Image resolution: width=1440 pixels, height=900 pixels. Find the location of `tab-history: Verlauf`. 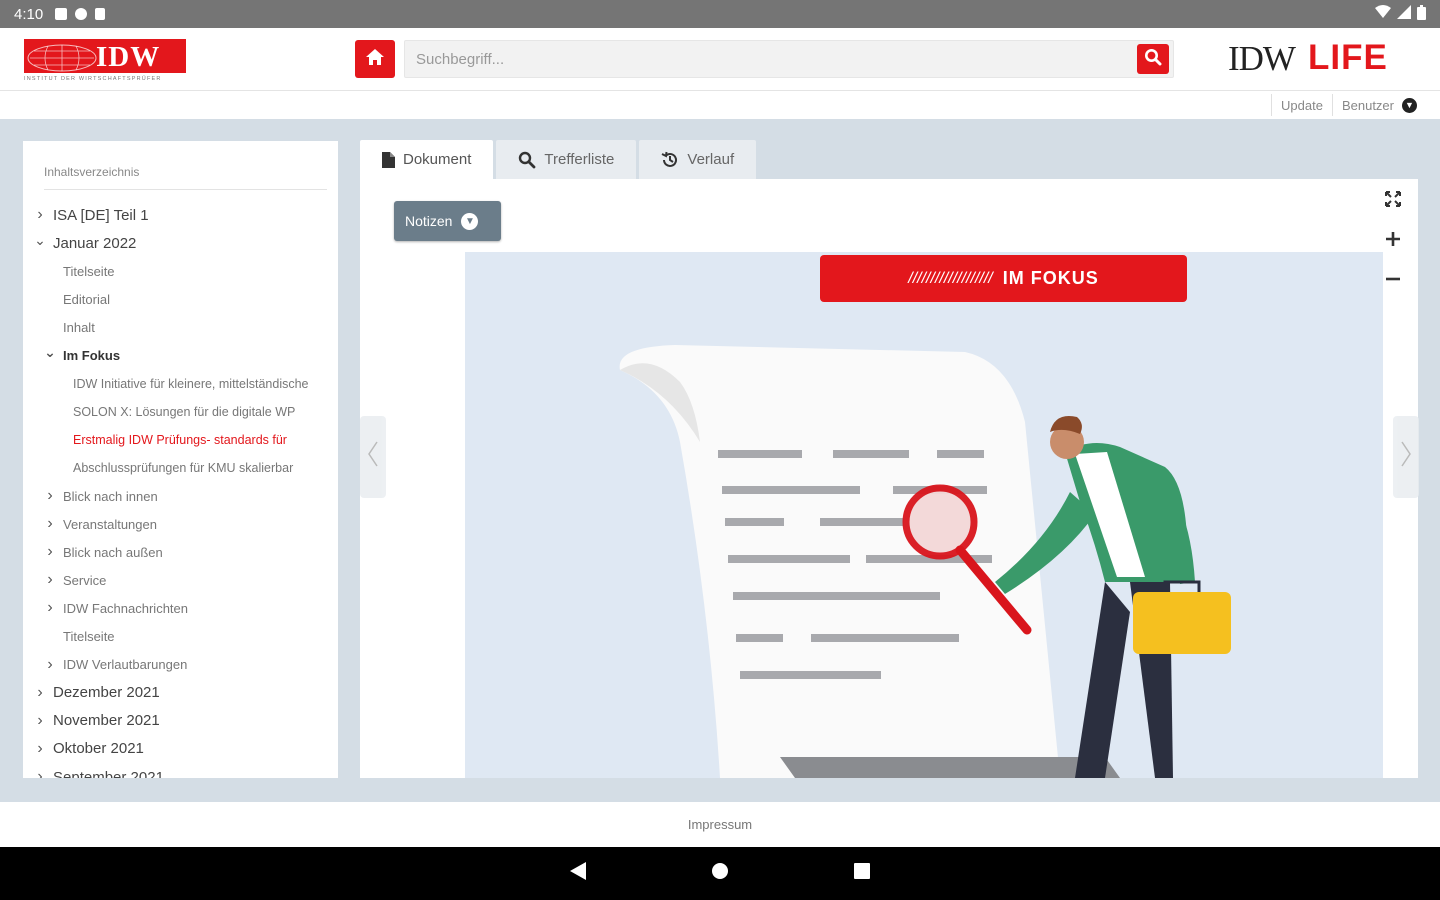

tab-history: Verlauf is located at coordinates (698, 159).